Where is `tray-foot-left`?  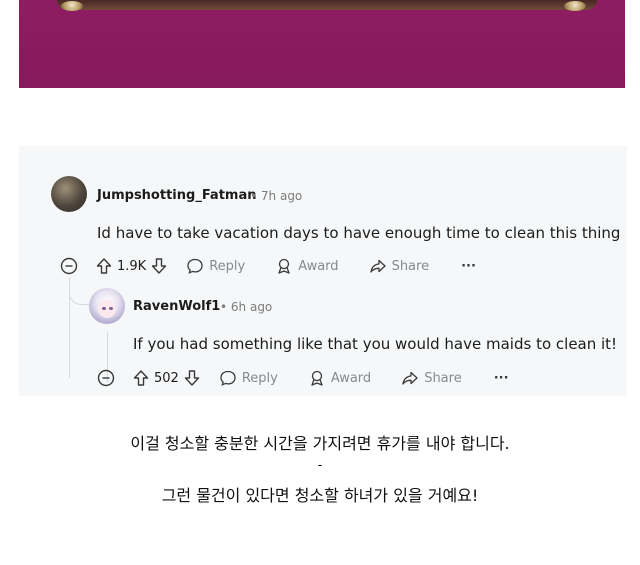 tray-foot-left is located at coordinates (72, 6).